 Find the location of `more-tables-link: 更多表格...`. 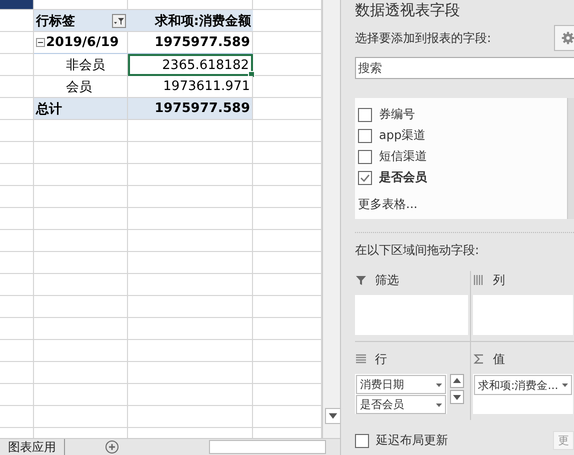

more-tables-link: 更多表格... is located at coordinates (462, 204).